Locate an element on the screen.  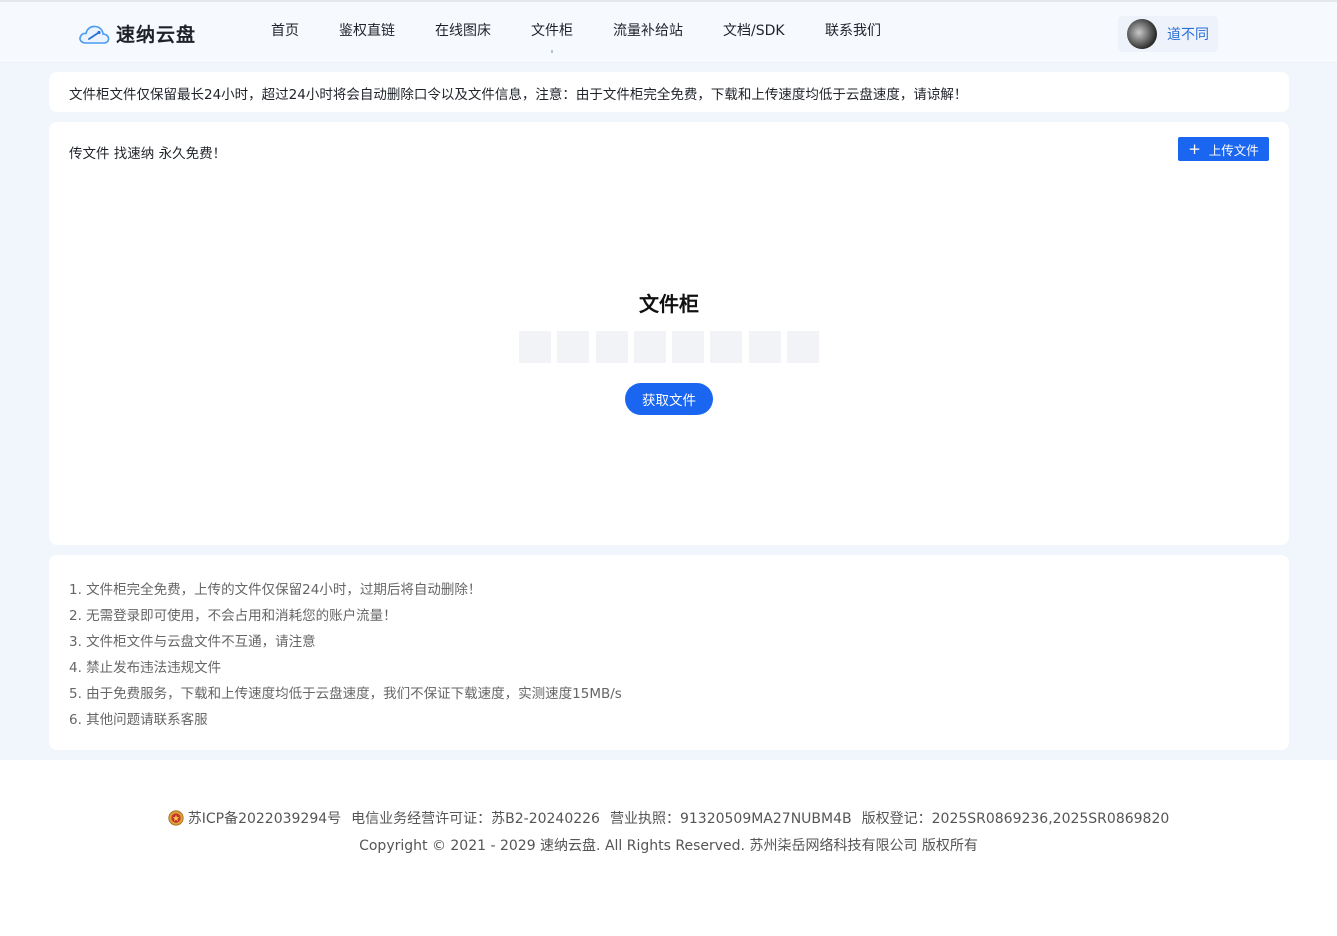
rule-item: 2. 无需登录即可使用，不会占用和消耗您的账户流量！ is located at coordinates (233, 616).